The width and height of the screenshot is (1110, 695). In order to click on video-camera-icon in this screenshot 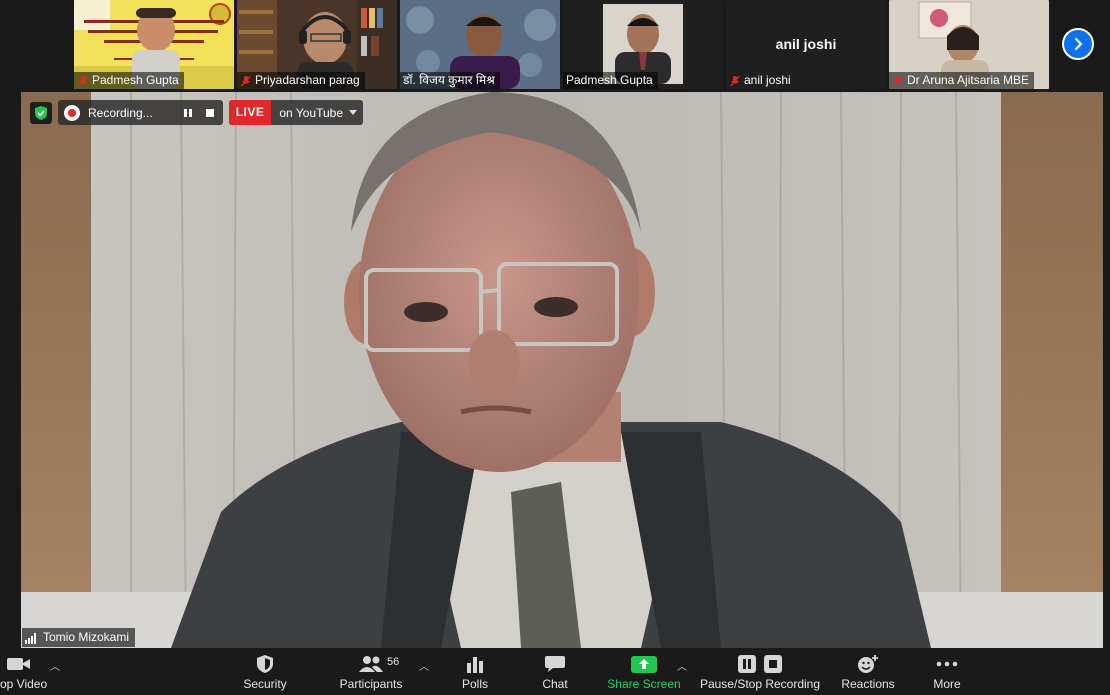, I will do `click(18, 664)`.